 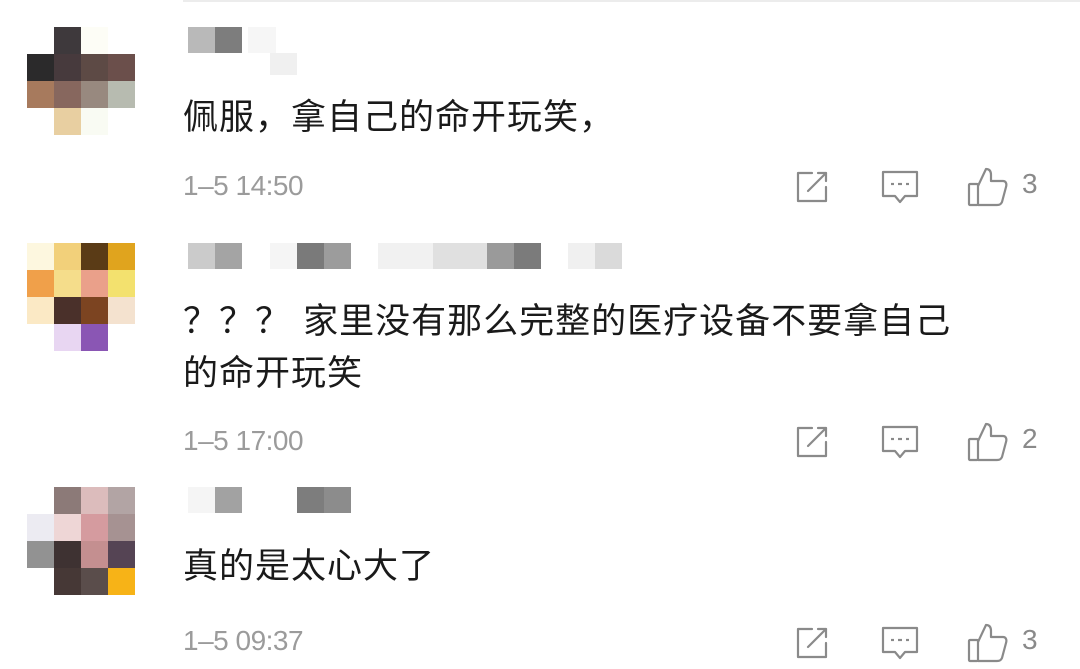 I want to click on comment-time: 1–5 17:00, so click(x=243, y=440).